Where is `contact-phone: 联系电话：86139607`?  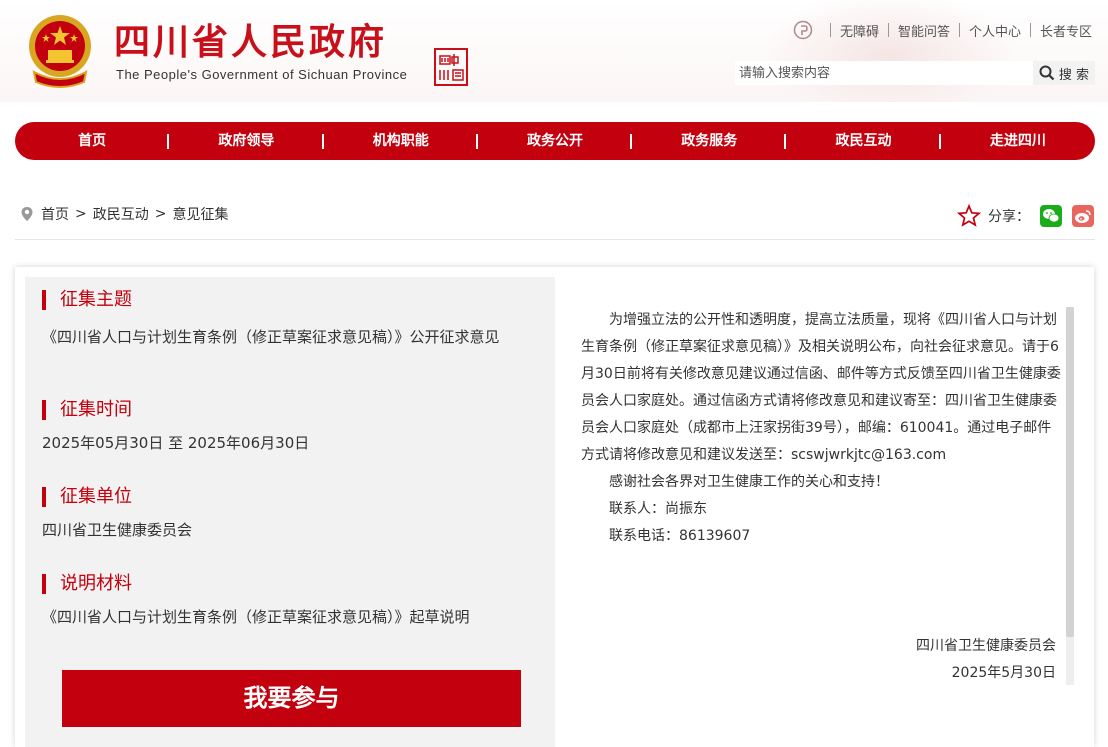
contact-phone: 联系电话：86139607 is located at coordinates (680, 536).